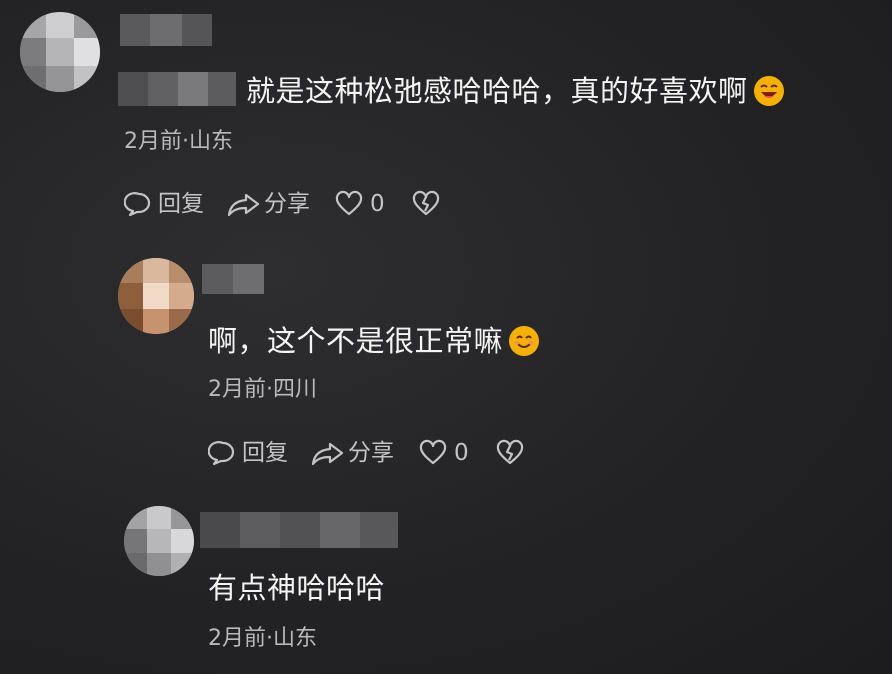  Describe the element at coordinates (497, 91) in the screenshot. I see `comment-text: 就是这种松弛感哈哈哈，真的好喜欢啊` at that location.